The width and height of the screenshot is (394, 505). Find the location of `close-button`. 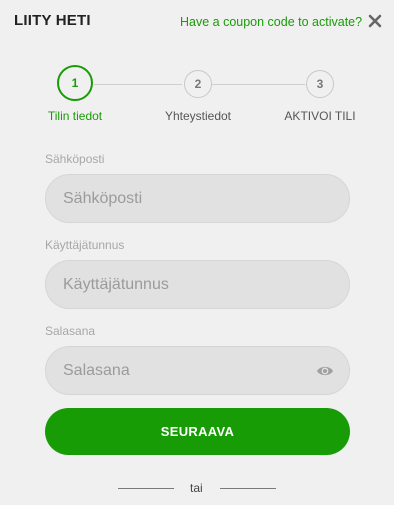

close-button is located at coordinates (375, 21).